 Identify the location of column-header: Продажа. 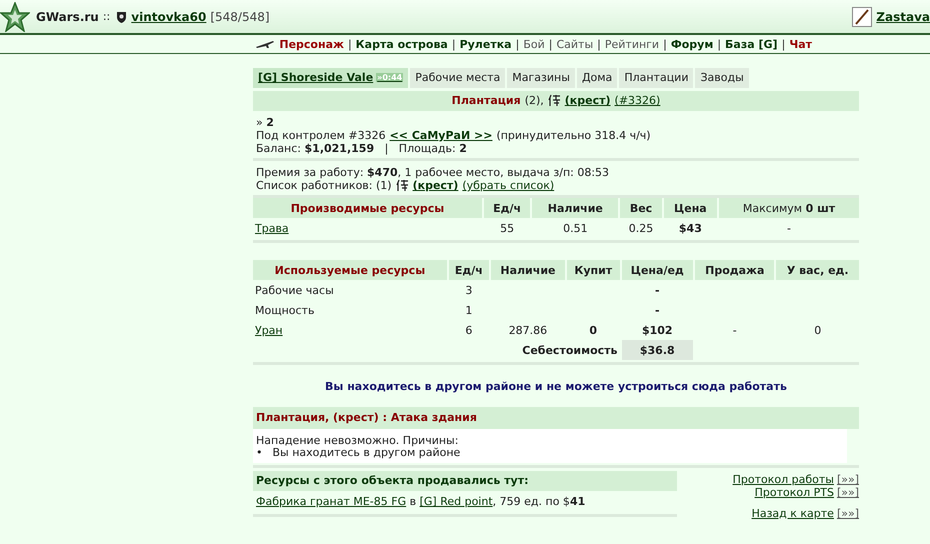
(734, 270).